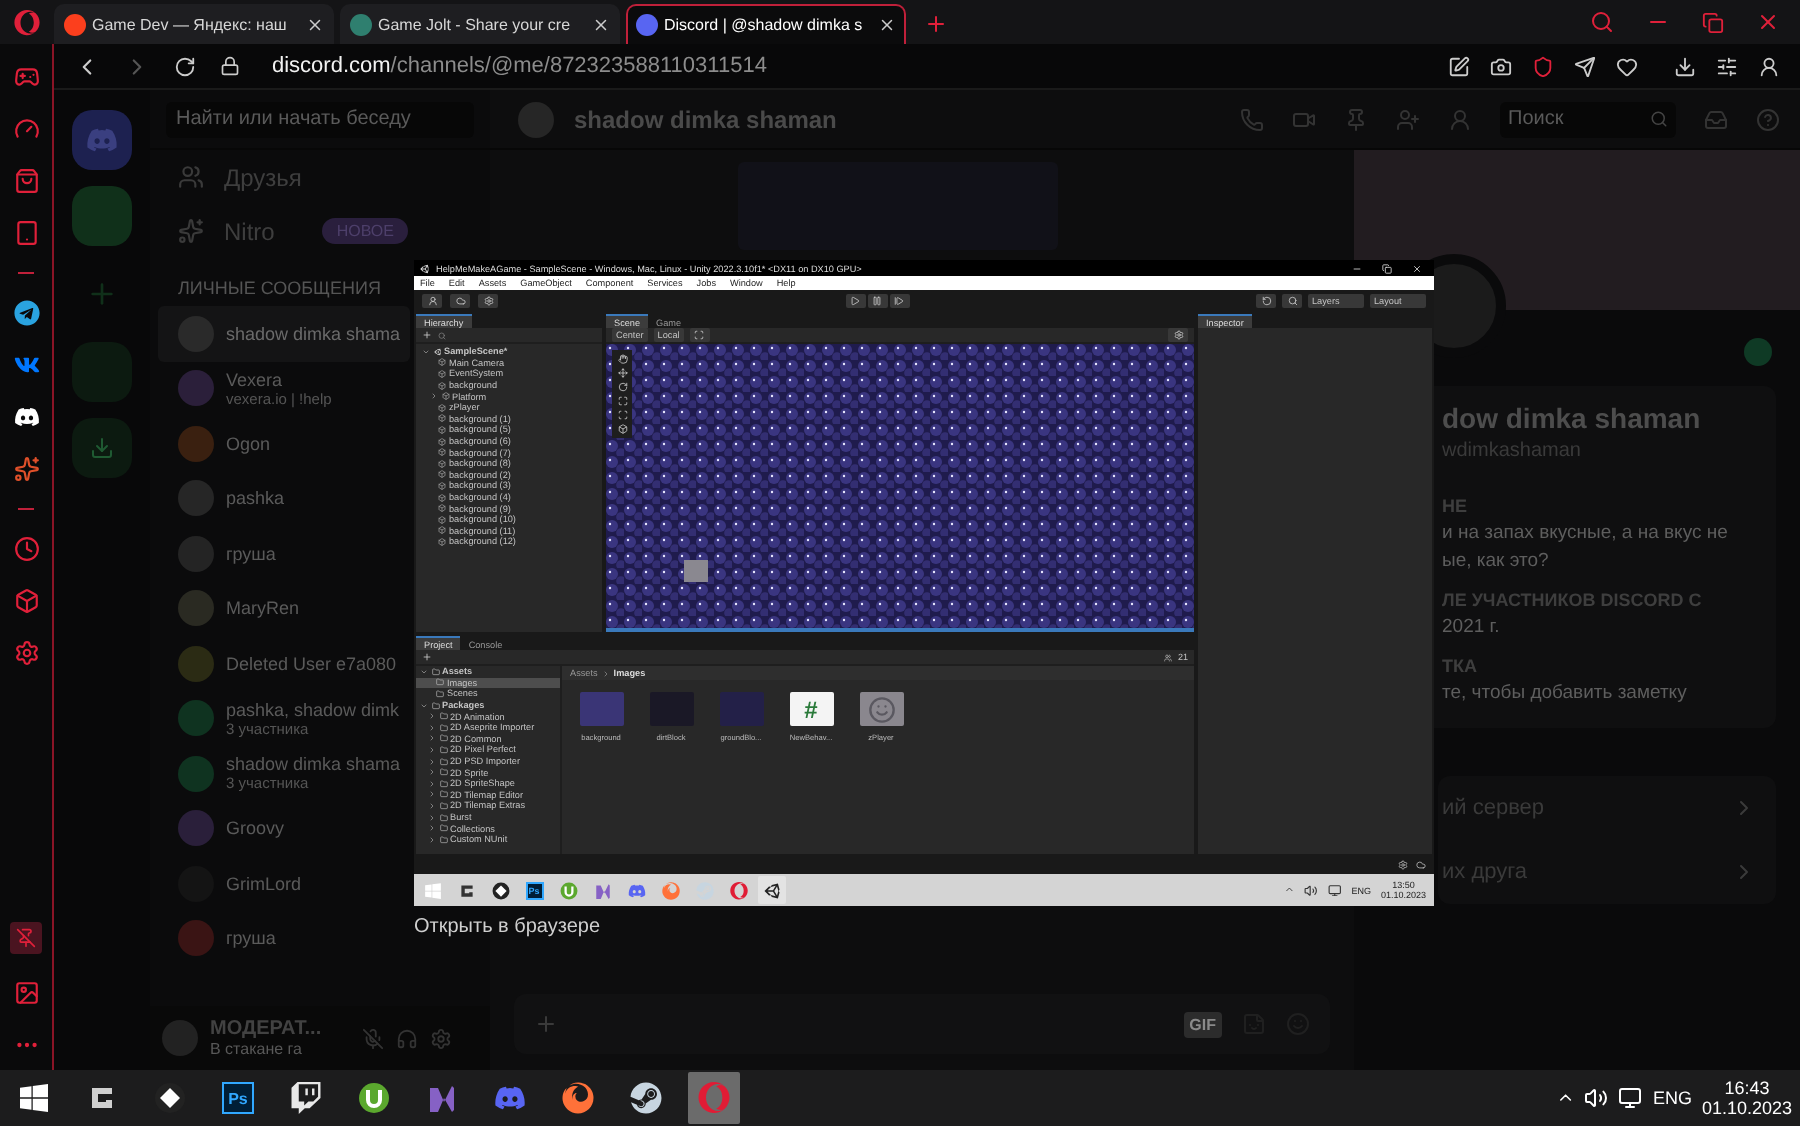 This screenshot has width=1800, height=1126. I want to click on image-icon, so click(26, 993).